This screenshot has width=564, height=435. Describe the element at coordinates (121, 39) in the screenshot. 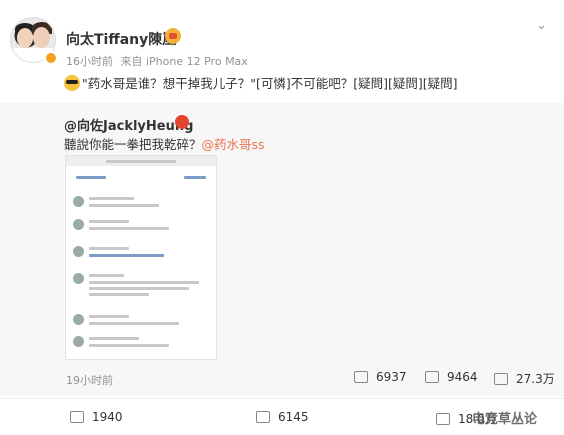

I see `author-name: 向太Tiffany陳嵐` at that location.